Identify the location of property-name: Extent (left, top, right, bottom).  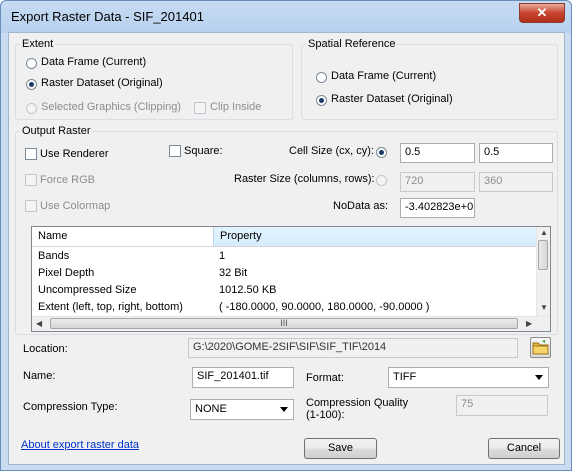
(110, 307).